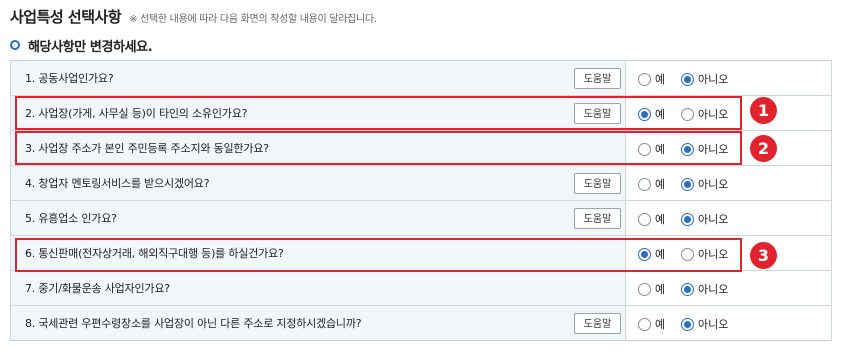  I want to click on question-text: 4. 창업자 멘토링서비스를 받으시겠어요?, so click(117, 183).